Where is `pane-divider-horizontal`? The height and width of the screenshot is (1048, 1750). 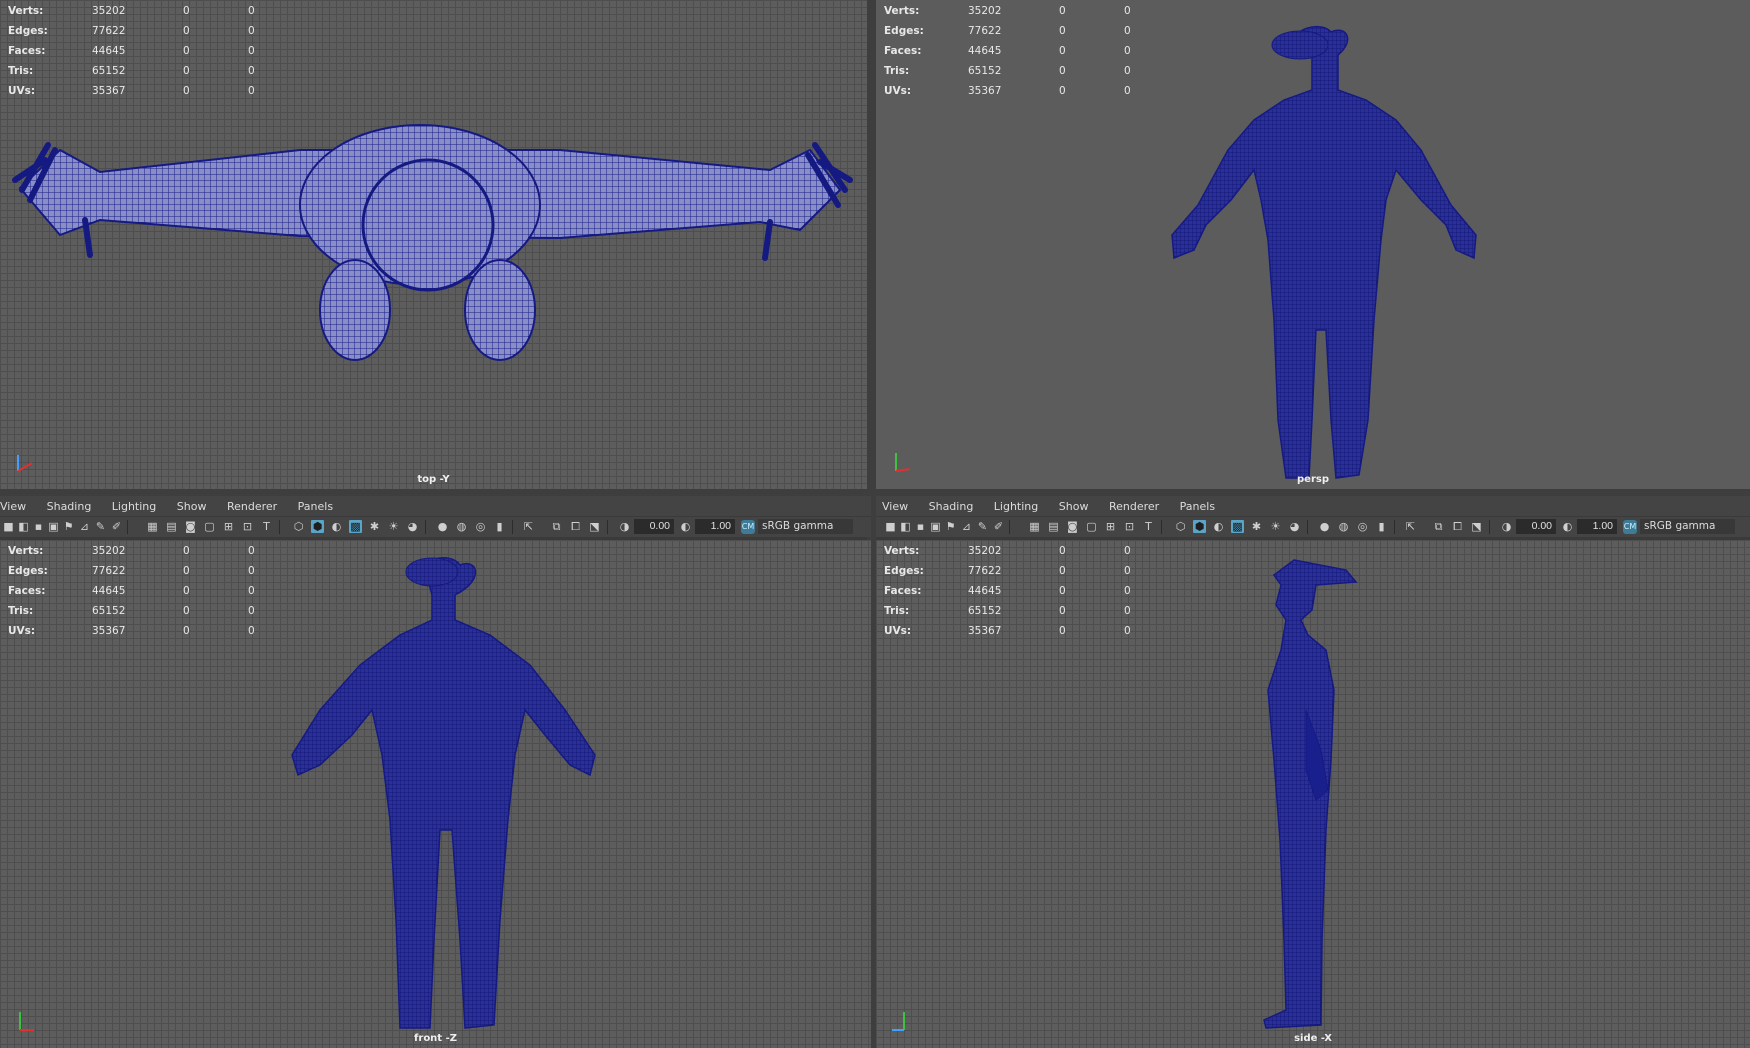
pane-divider-horizontal is located at coordinates (875, 492).